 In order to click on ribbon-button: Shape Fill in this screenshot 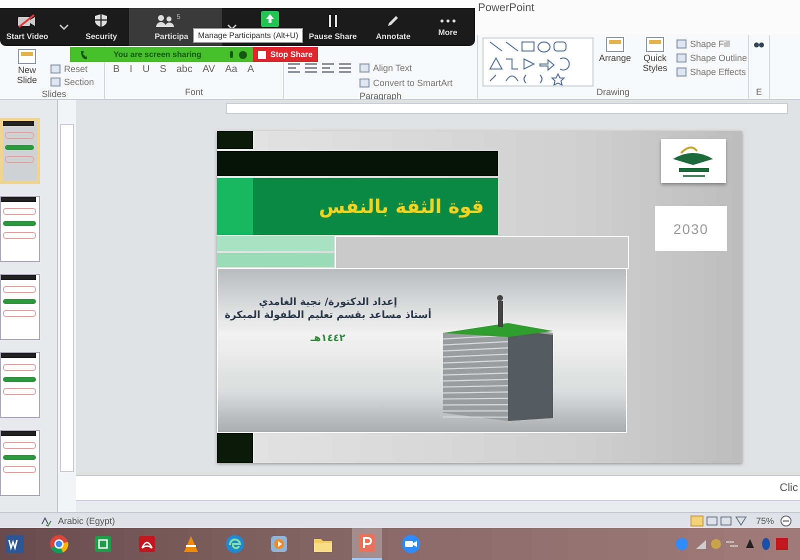, I will do `click(703, 43)`.